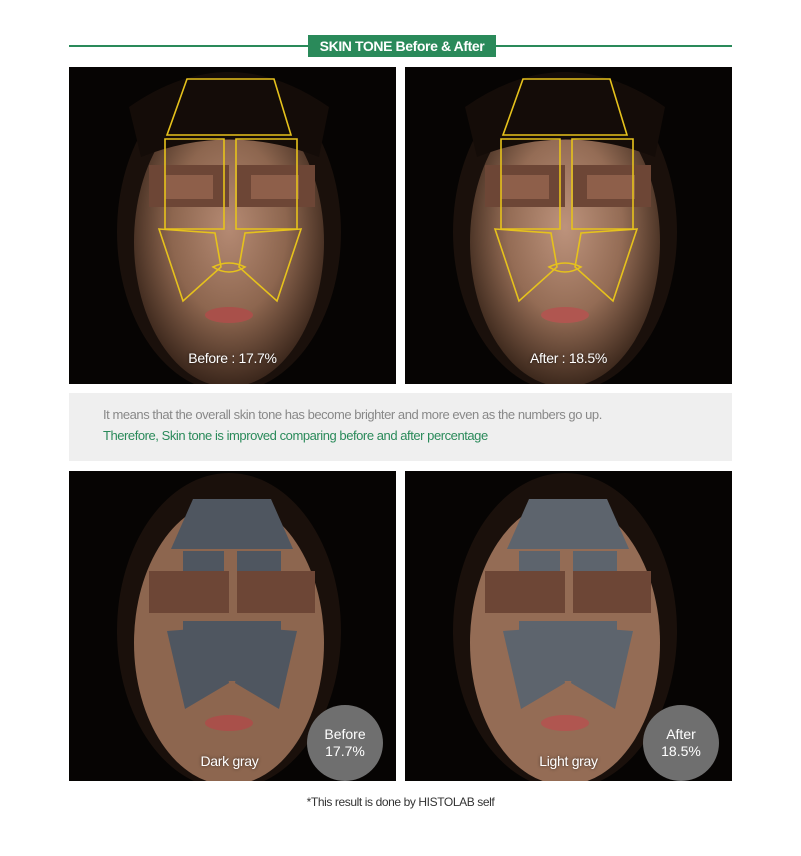  I want to click on before-badge-label: Before, so click(345, 734).